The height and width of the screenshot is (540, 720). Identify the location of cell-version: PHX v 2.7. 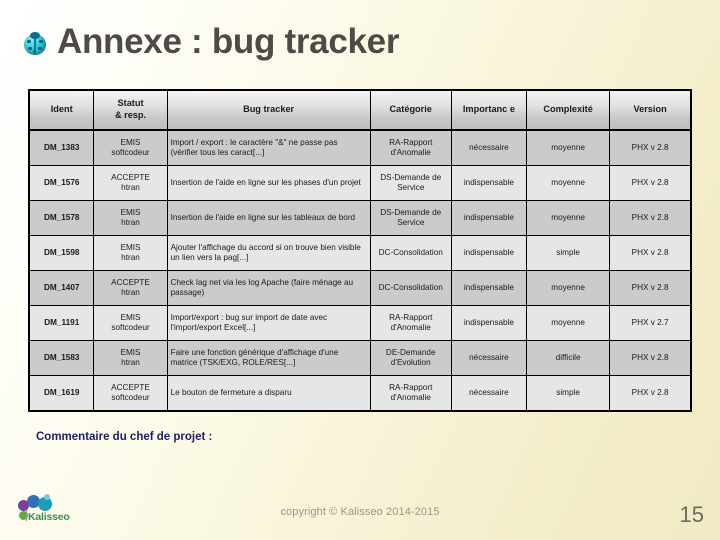
(650, 323).